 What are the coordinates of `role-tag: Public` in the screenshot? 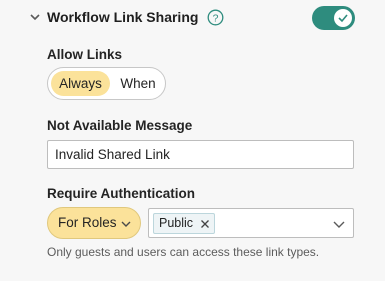 It's located at (184, 223).